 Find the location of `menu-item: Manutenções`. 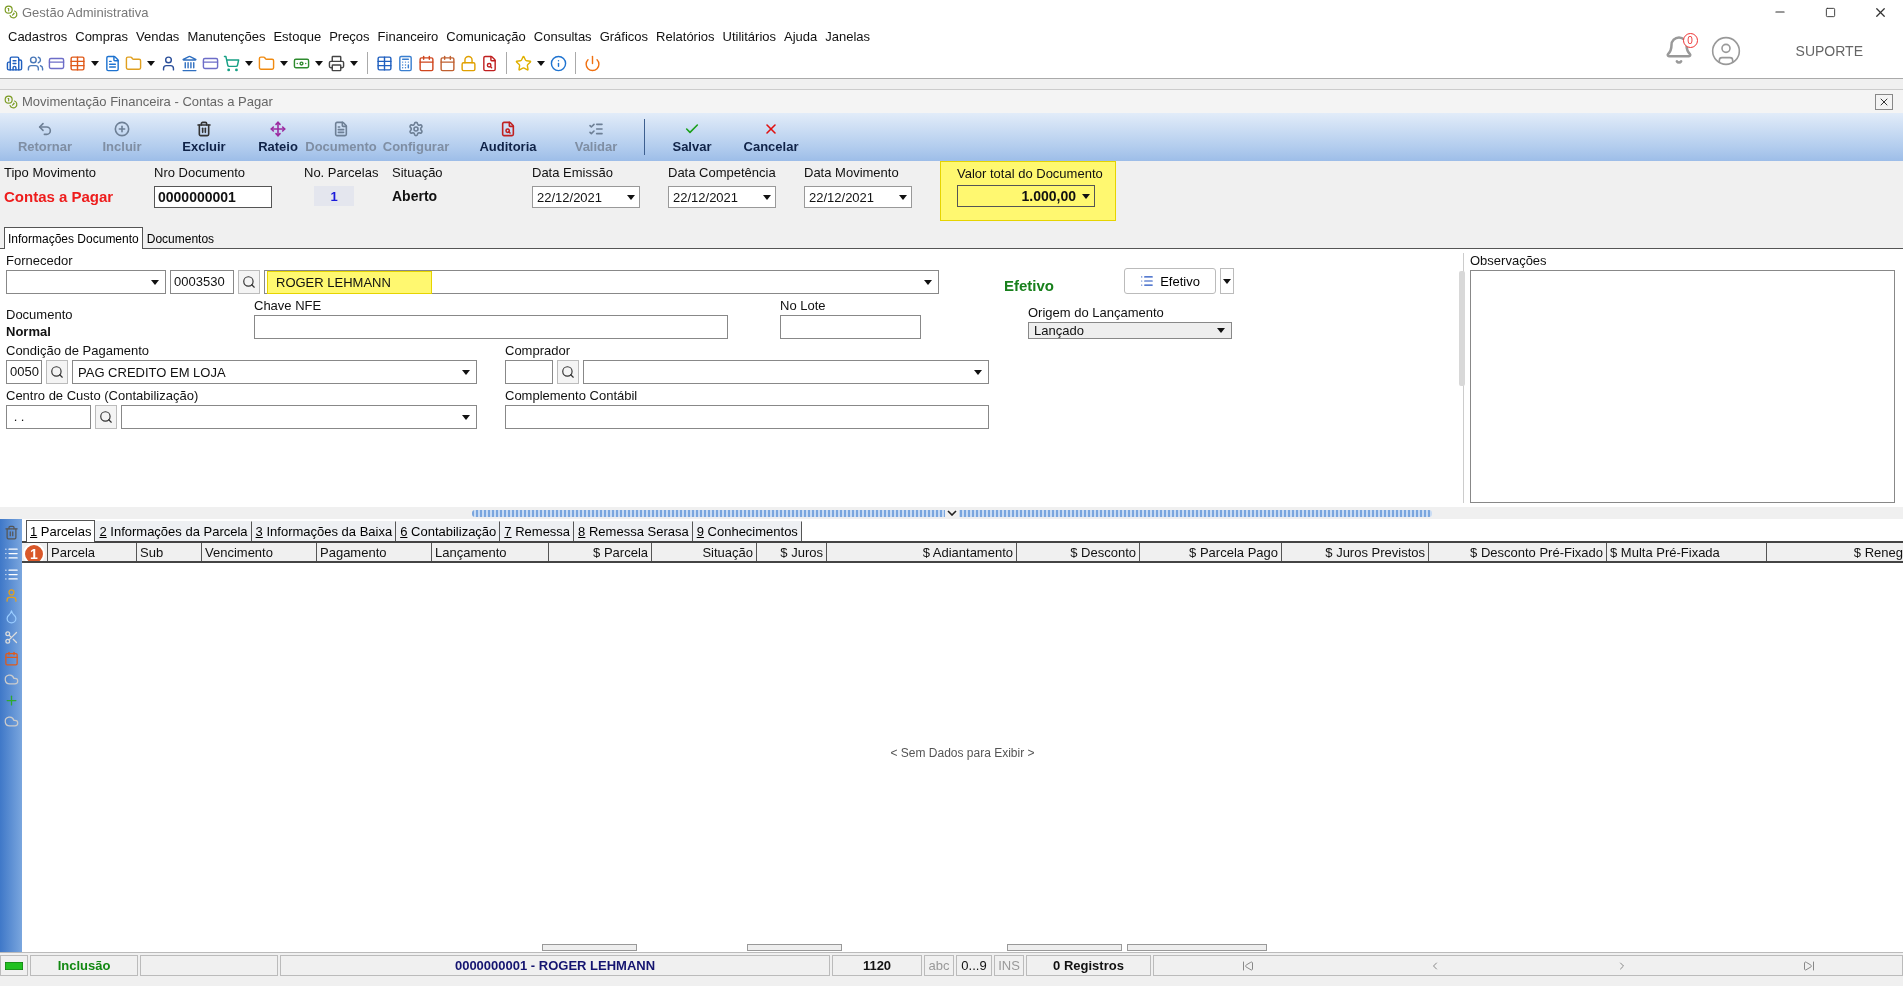

menu-item: Manutenções is located at coordinates (228, 36).